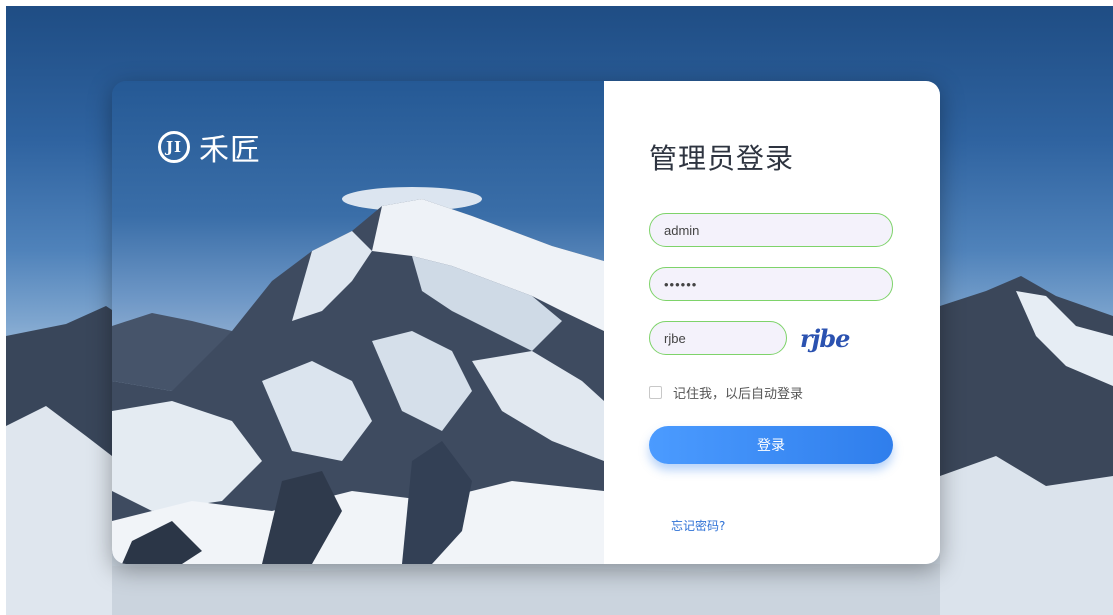 This screenshot has height=615, width=1113. I want to click on logo-icon: JI, so click(174, 147).